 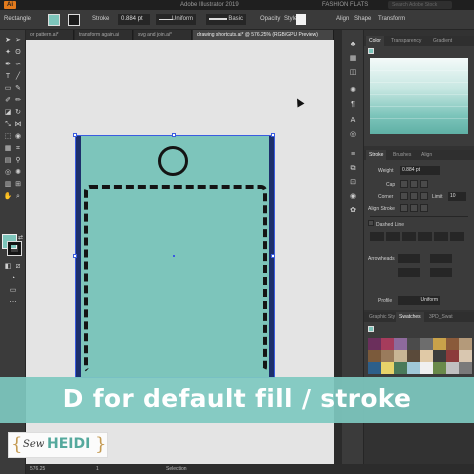 What do you see at coordinates (163, 35) in the screenshot?
I see `tab-document: svg and join.ai*` at bounding box center [163, 35].